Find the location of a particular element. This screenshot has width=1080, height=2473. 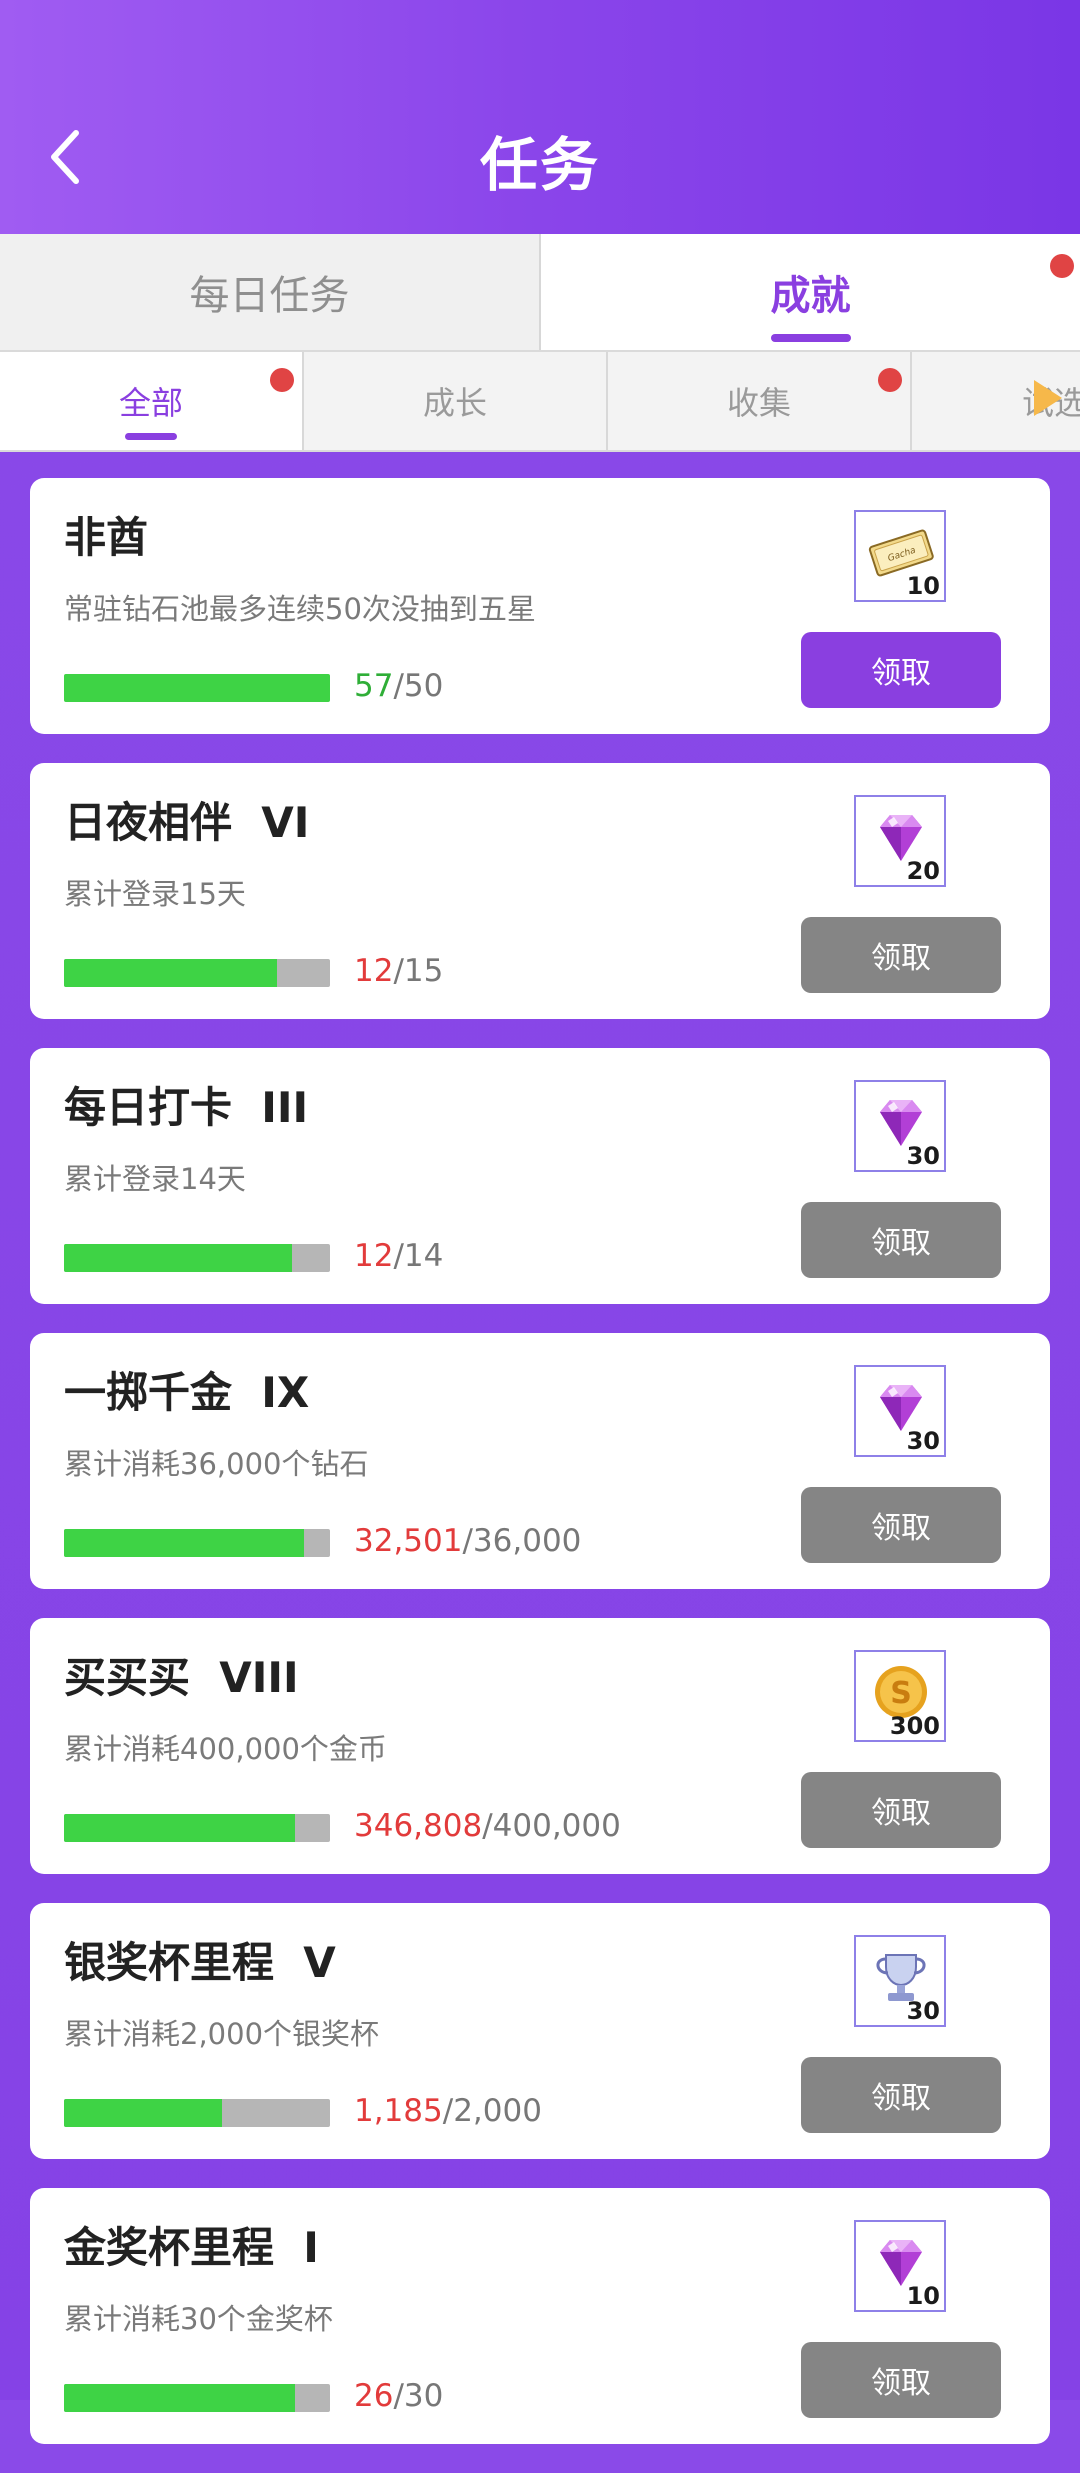

progress-total: /30 is located at coordinates (418, 2396).